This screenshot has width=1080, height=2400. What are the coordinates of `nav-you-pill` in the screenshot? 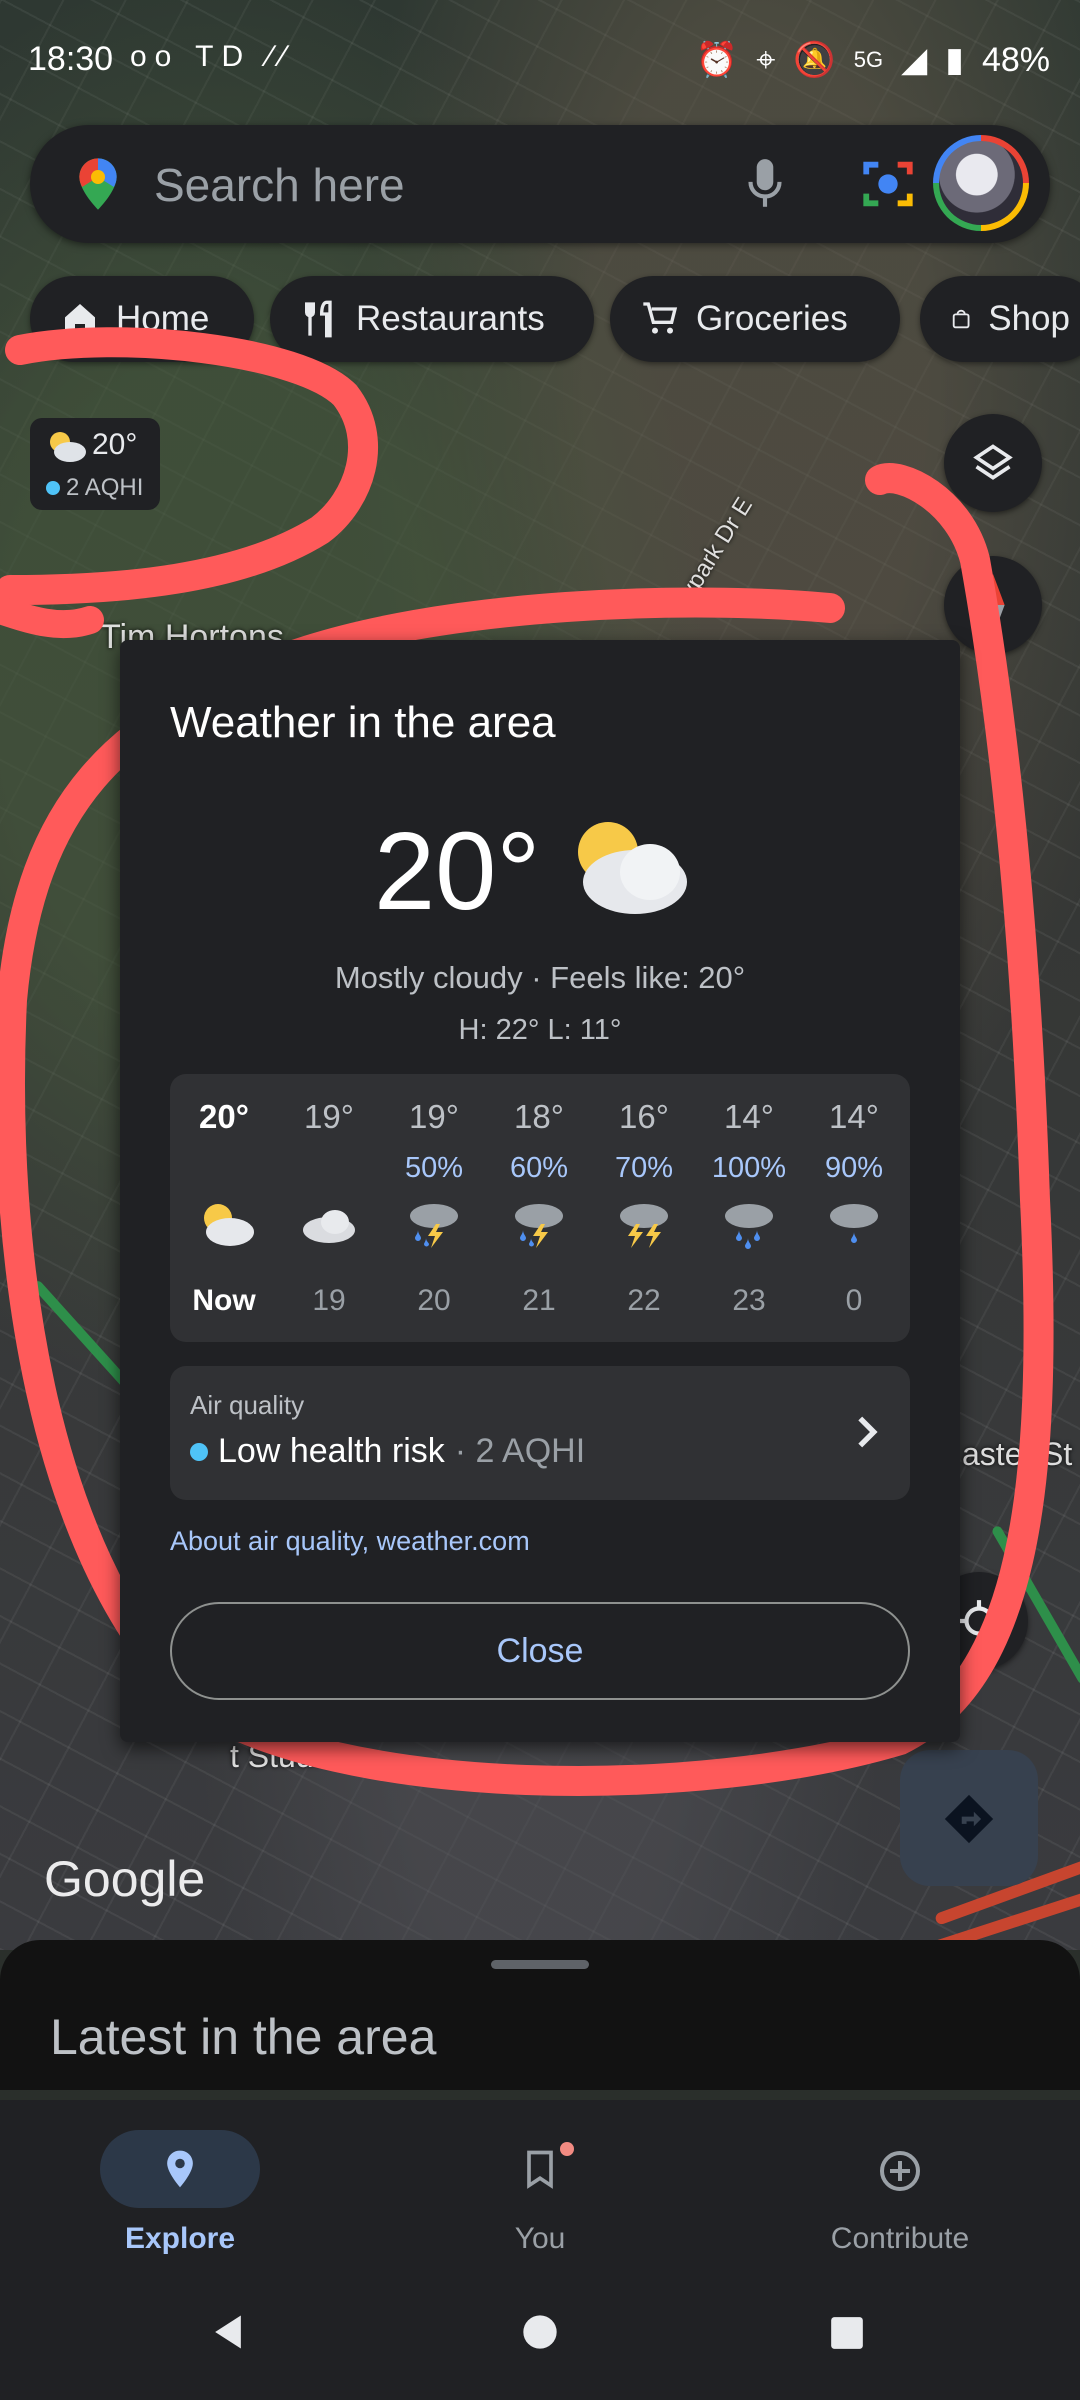 It's located at (540, 2169).